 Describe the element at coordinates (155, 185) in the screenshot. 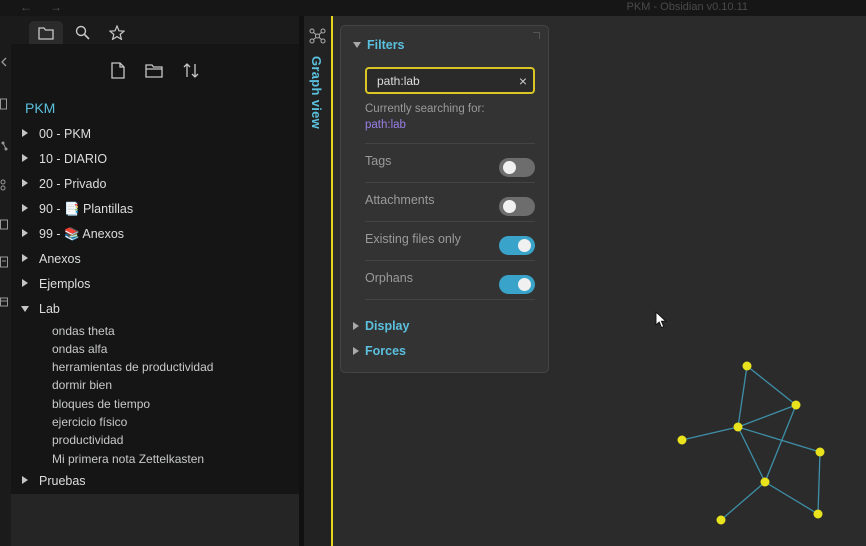

I see `folder-item: 20 - Privado` at that location.